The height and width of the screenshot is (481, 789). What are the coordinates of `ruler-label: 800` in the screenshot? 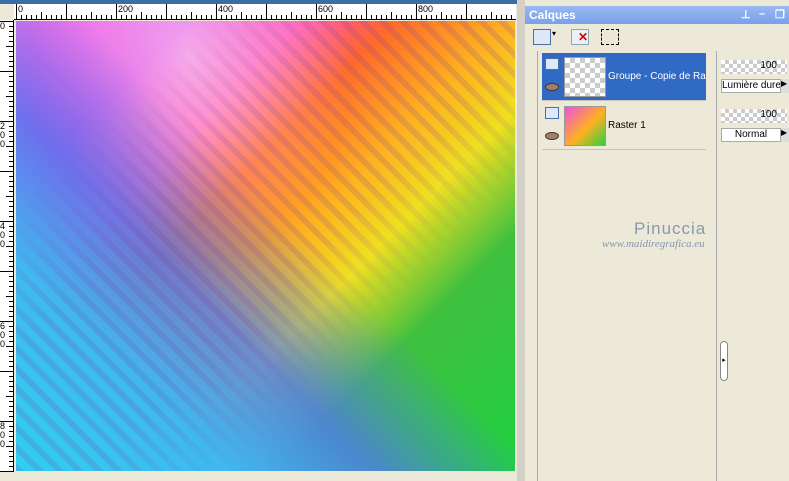 It's located at (426, 9).